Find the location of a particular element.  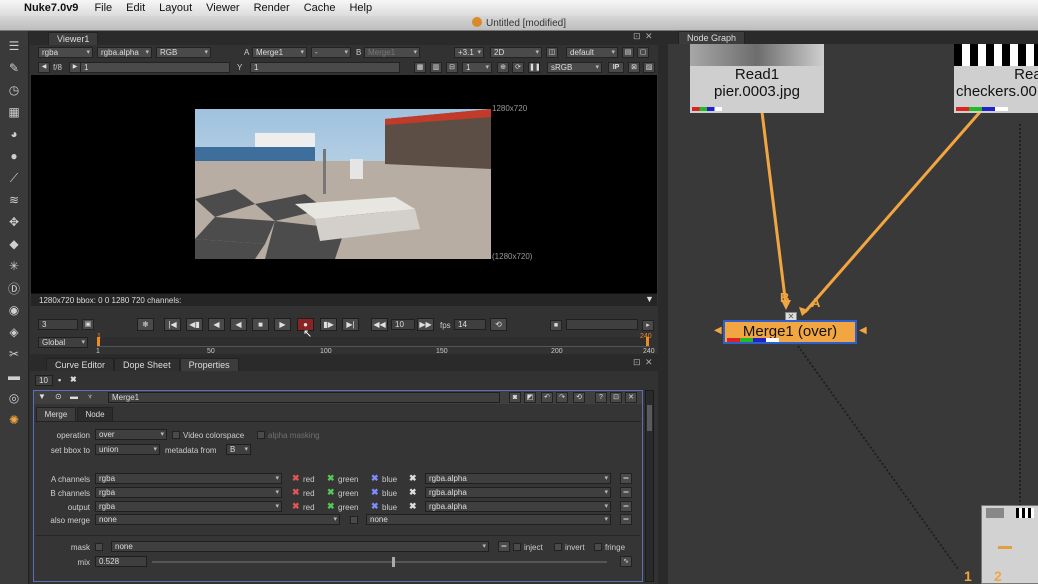

mix-curve-icon: ∿ is located at coordinates (626, 561).